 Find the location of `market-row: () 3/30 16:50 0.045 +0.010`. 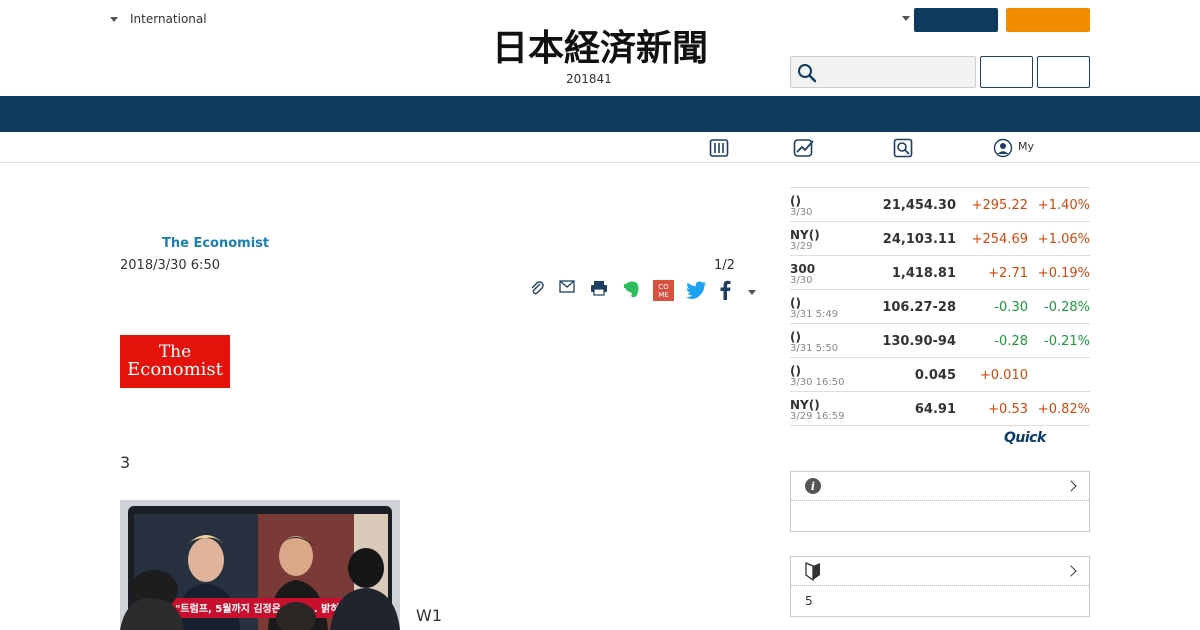

market-row: () 3/30 16:50 0.045 +0.010 is located at coordinates (940, 375).